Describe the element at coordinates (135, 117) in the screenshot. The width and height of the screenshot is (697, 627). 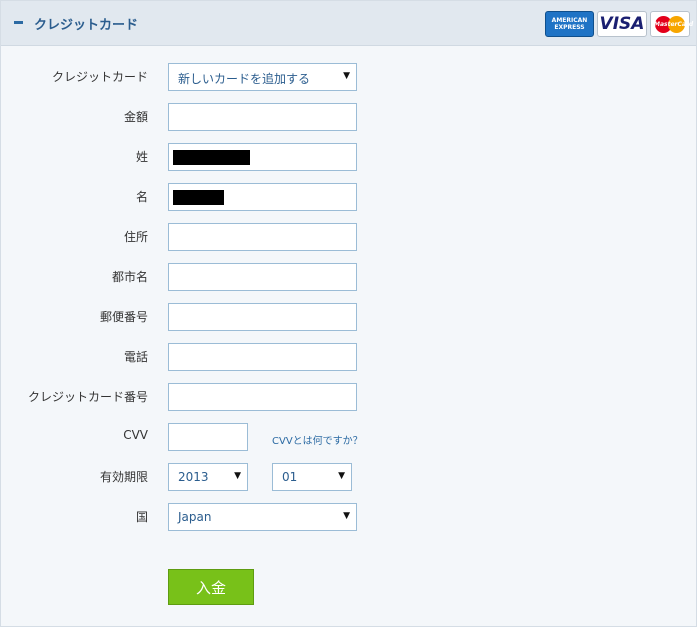
I see `amount-label: 金額` at that location.